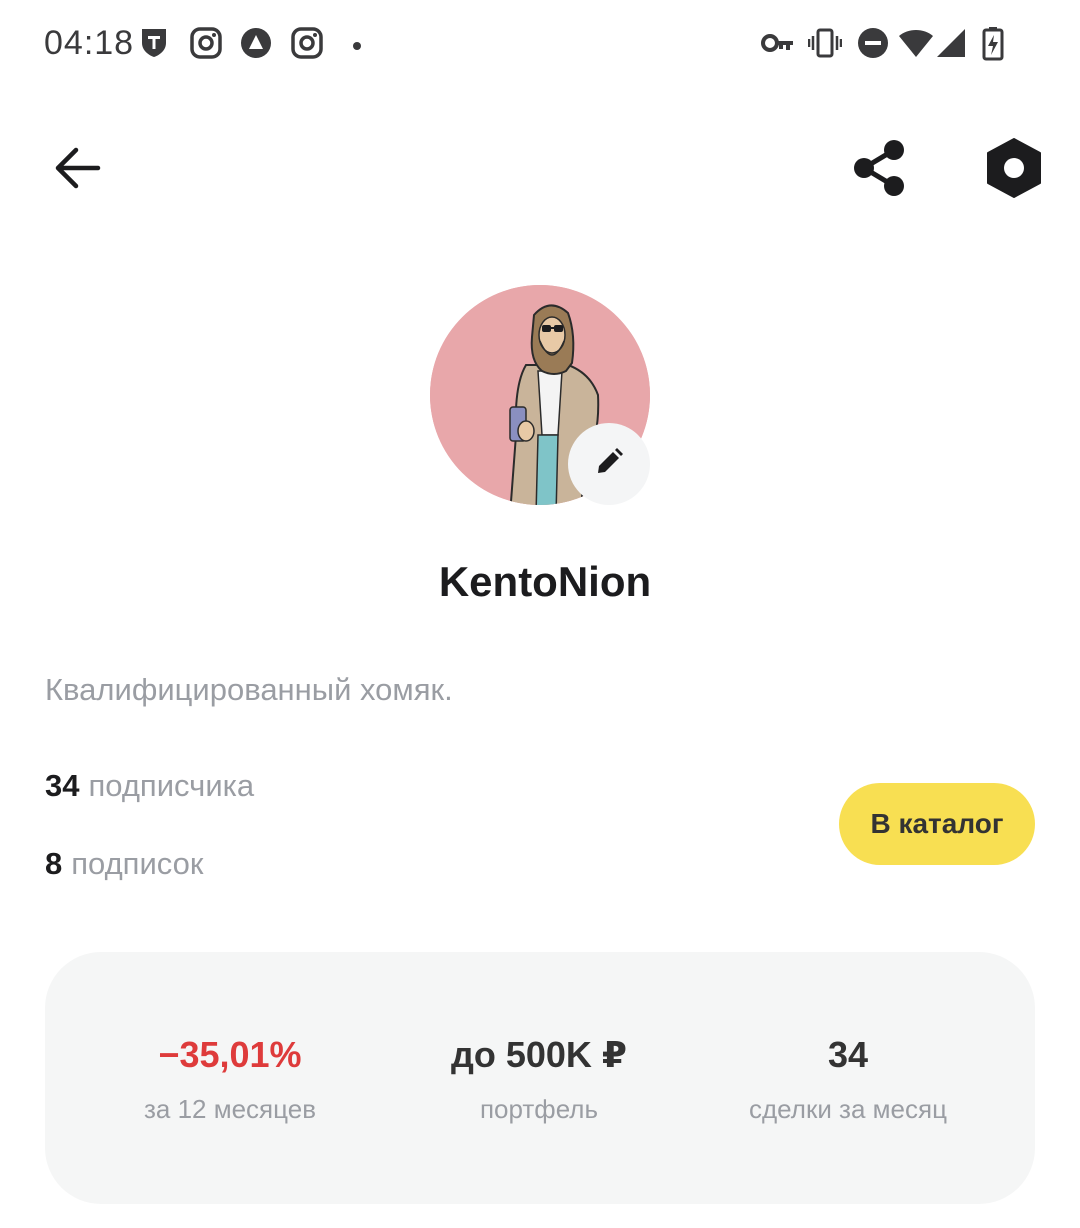  Describe the element at coordinates (916, 45) in the screenshot. I see `wifi-icon` at that location.